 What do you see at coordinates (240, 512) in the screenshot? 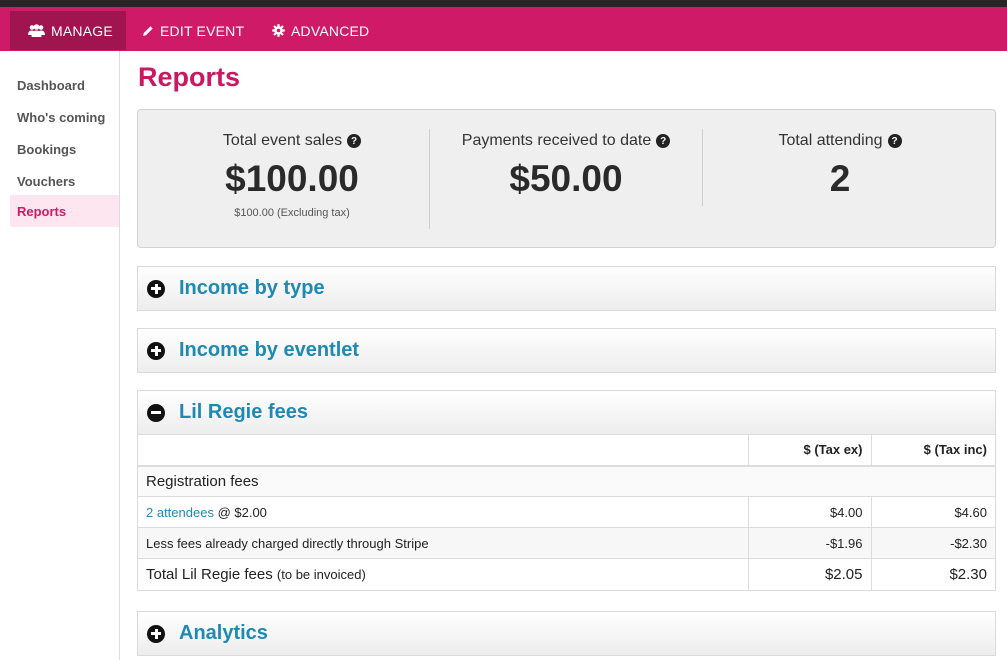
I see `attendee-rate: @ $2.00` at bounding box center [240, 512].